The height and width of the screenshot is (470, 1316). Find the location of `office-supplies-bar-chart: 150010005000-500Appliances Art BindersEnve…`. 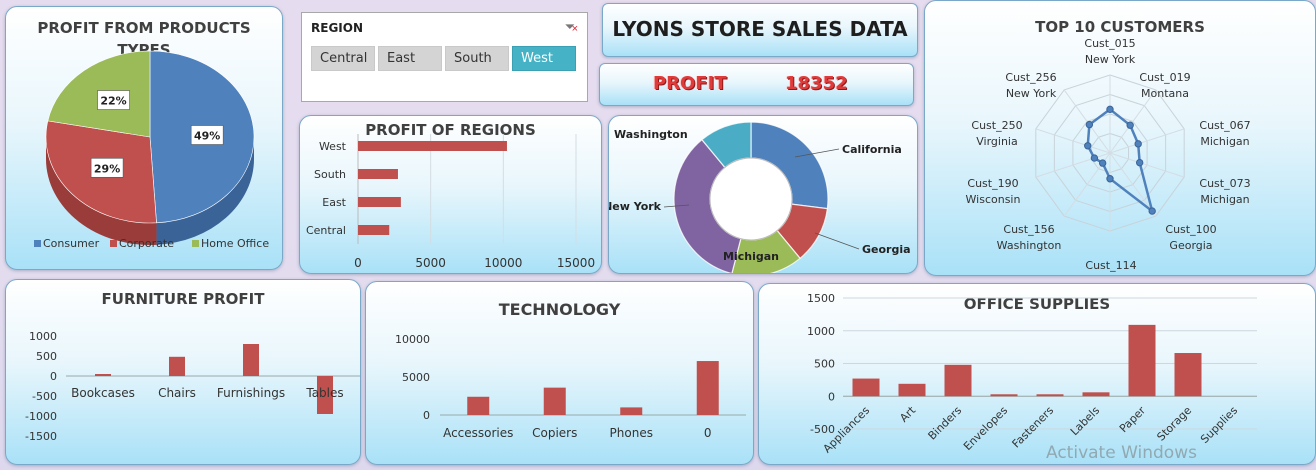

office-supplies-bar-chart: 150010005000-500Appliances Art BindersEnve… is located at coordinates (1032, 373).